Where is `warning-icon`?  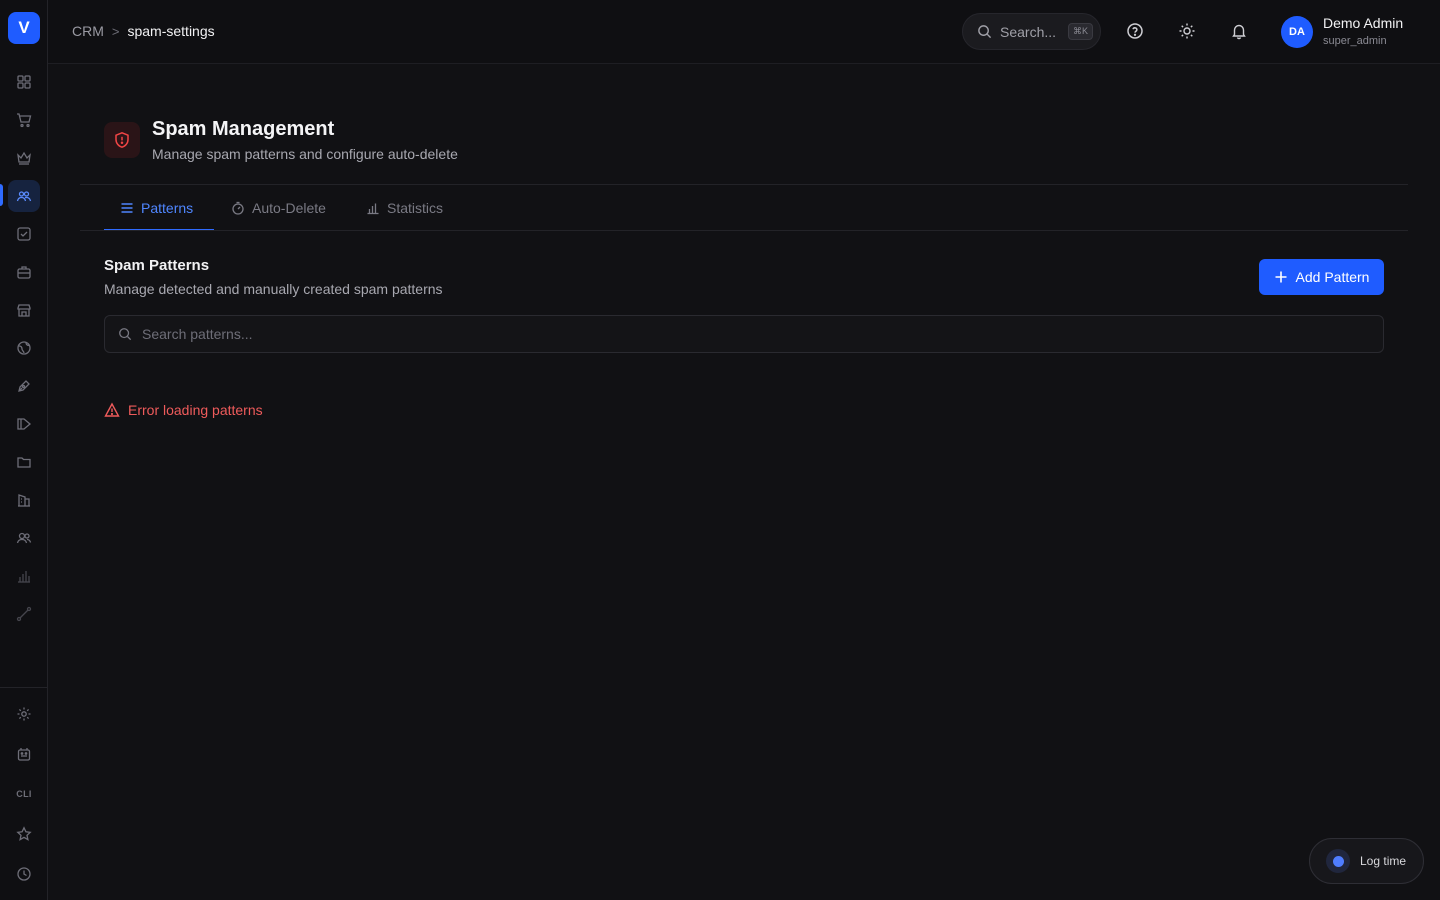 warning-icon is located at coordinates (112, 409).